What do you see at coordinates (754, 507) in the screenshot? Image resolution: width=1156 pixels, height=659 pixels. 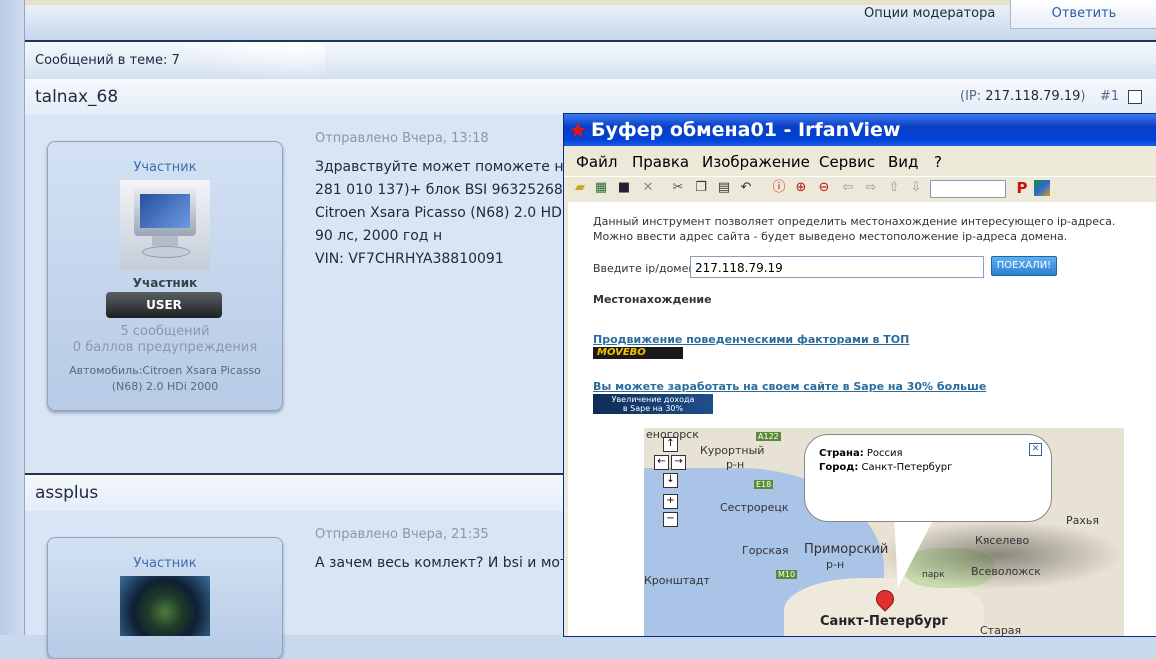 I see `map-label: Сестрорецк` at bounding box center [754, 507].